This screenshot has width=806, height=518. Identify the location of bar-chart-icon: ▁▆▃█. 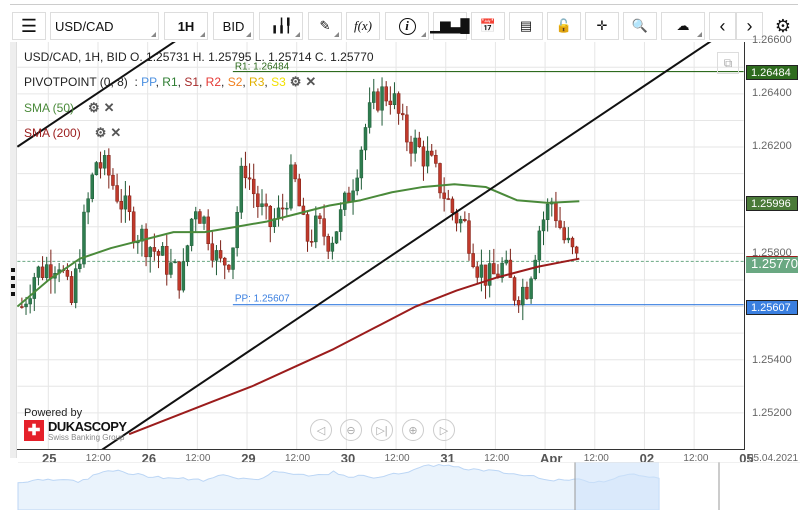
(450, 25).